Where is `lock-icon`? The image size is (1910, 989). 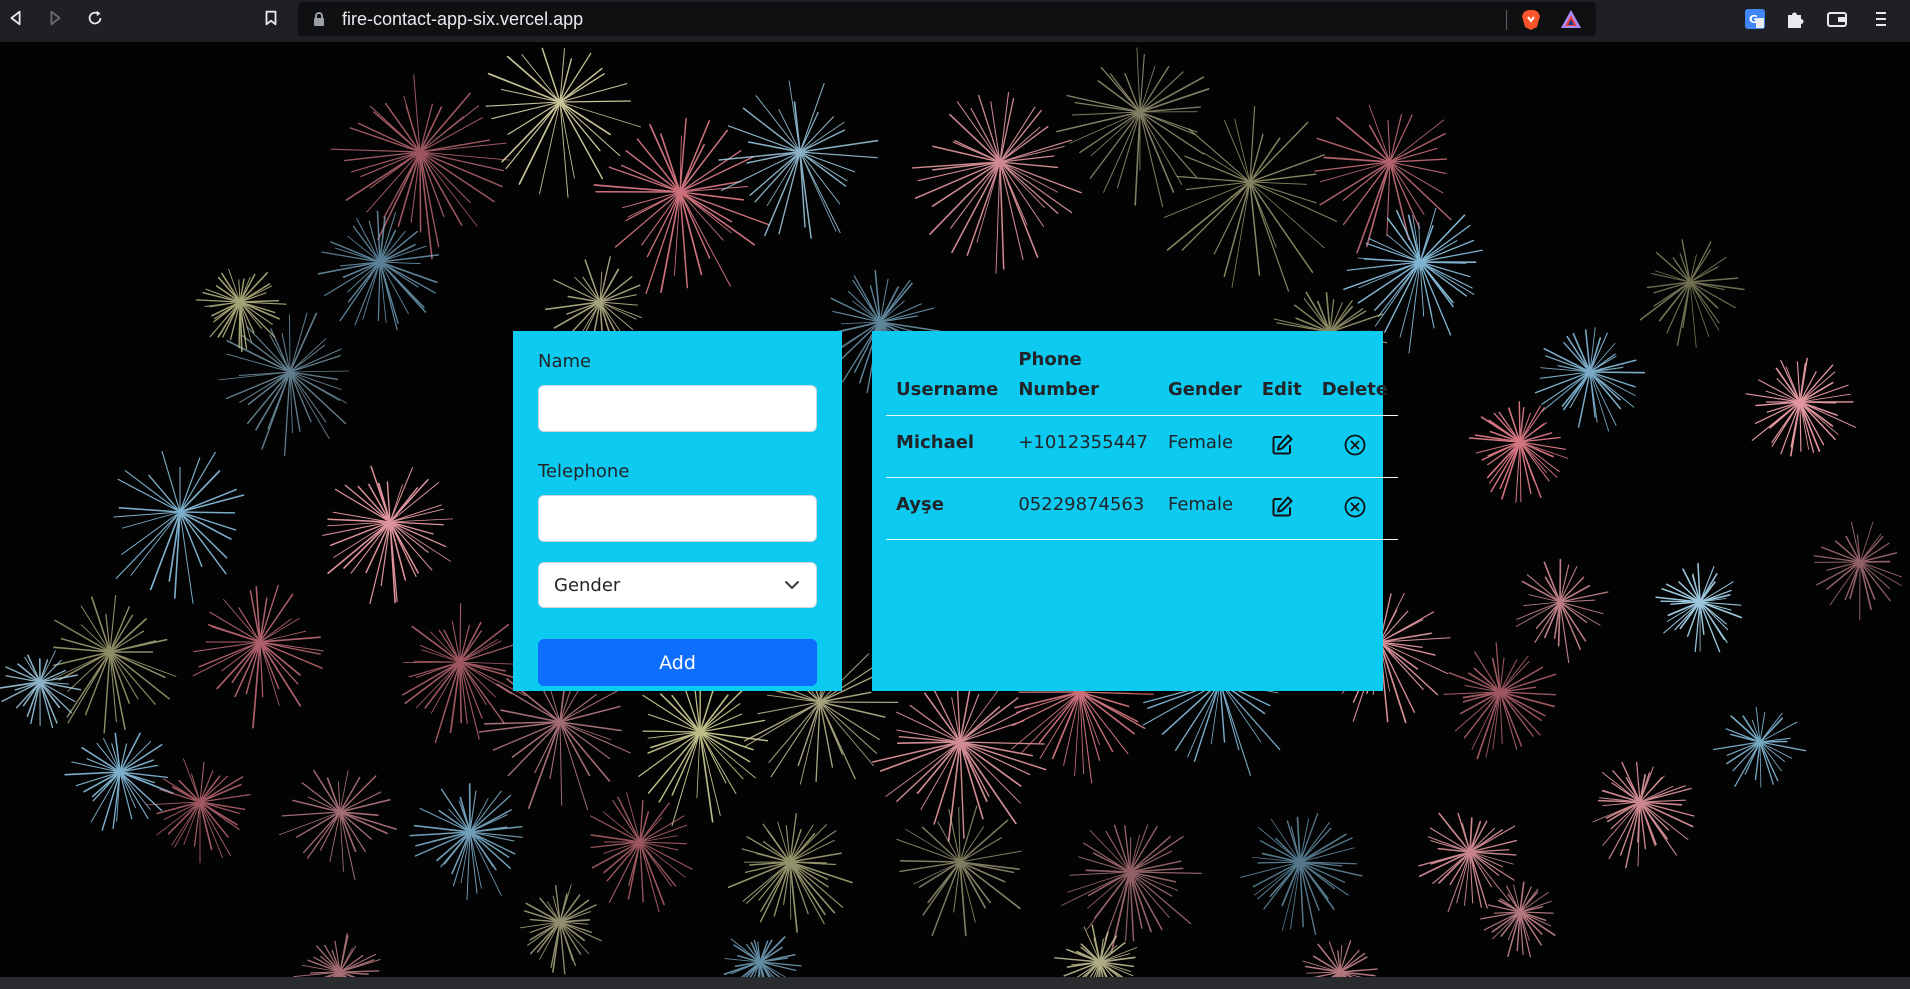 lock-icon is located at coordinates (319, 21).